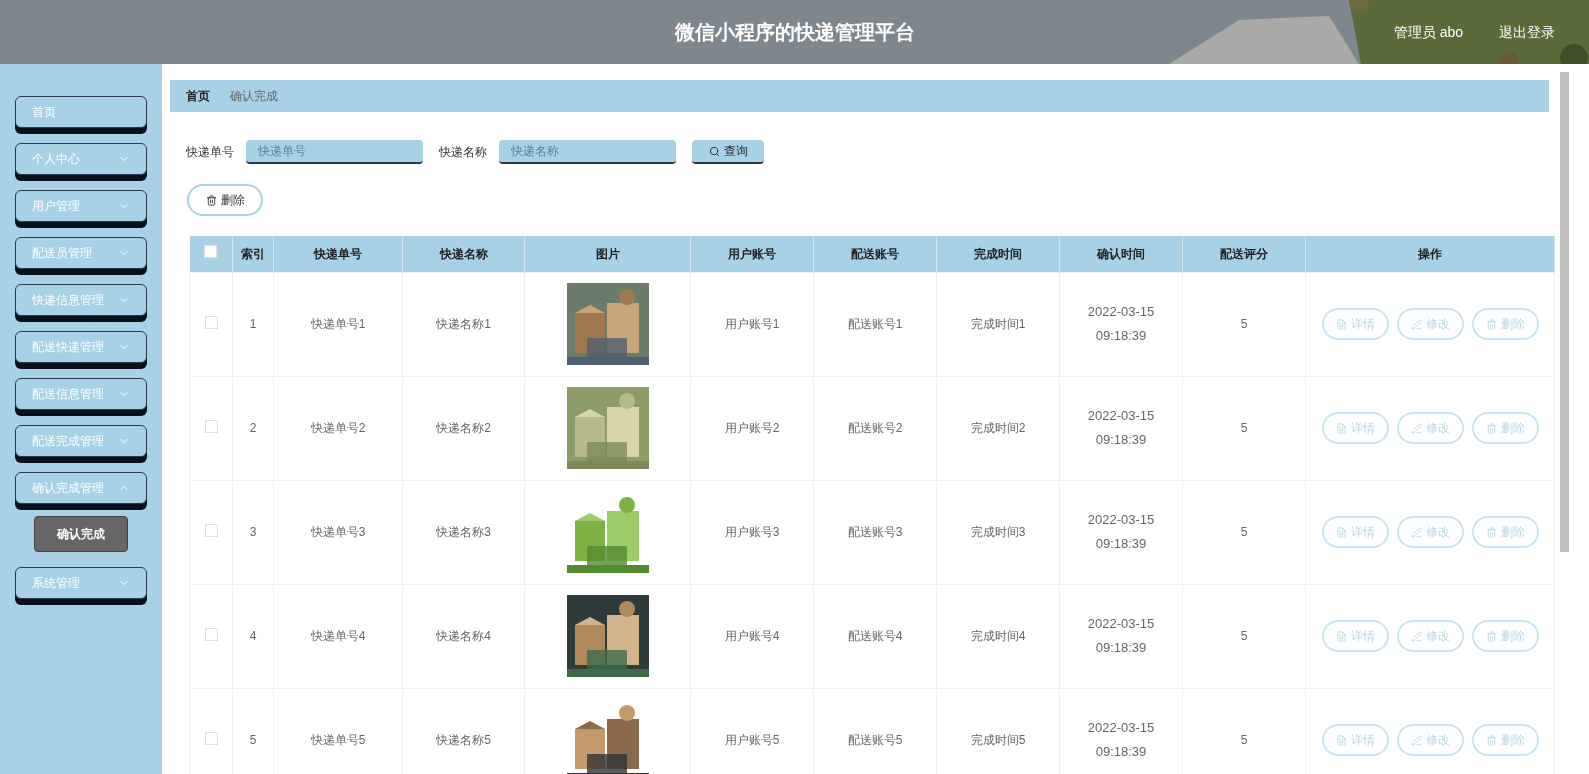  Describe the element at coordinates (1244, 254) in the screenshot. I see `column-header: 配送评分` at that location.